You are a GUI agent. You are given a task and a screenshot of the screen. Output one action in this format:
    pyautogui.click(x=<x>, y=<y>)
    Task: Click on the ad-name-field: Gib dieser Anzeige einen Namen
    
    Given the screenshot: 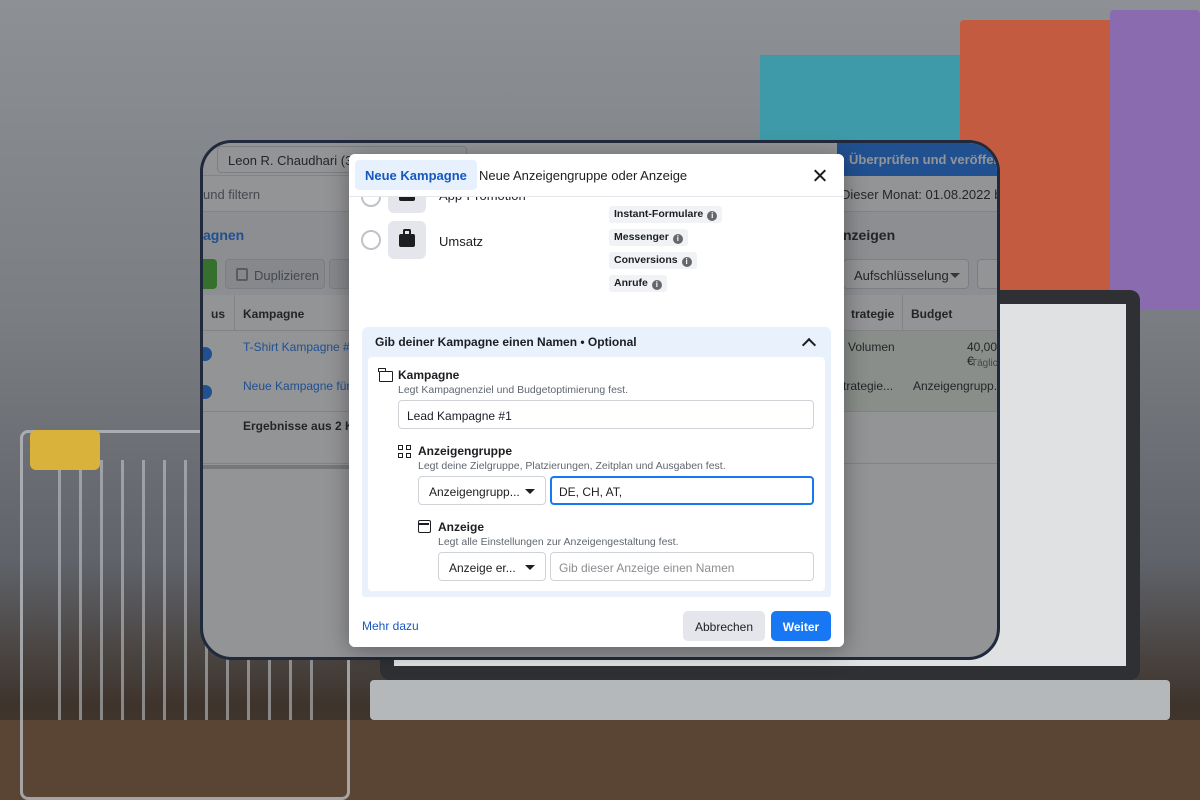 What is the action you would take?
    pyautogui.click(x=682, y=566)
    